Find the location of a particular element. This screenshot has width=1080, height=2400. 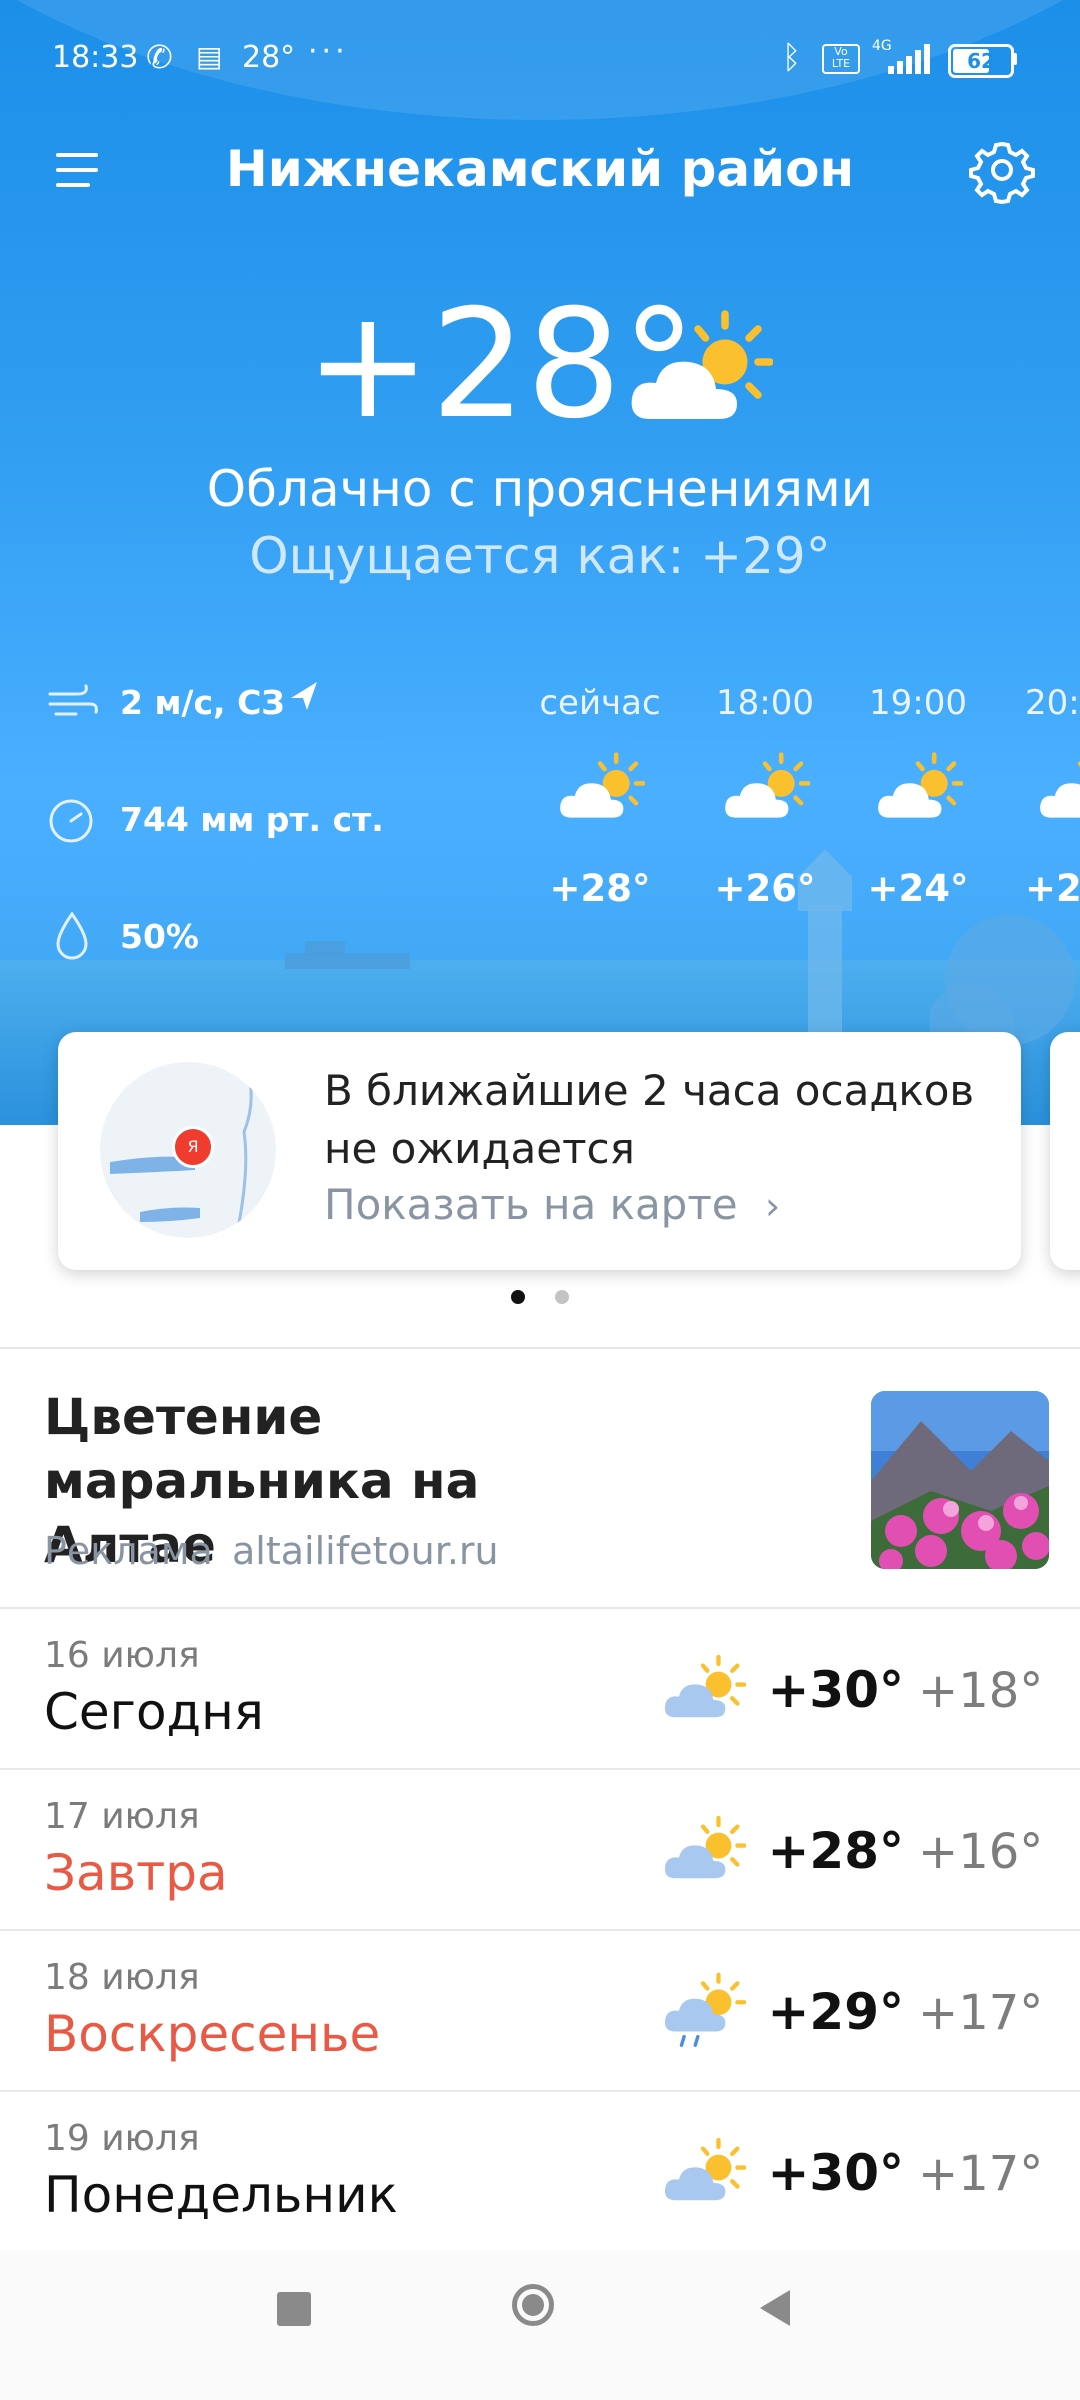

gear-icon is located at coordinates (1002, 173).